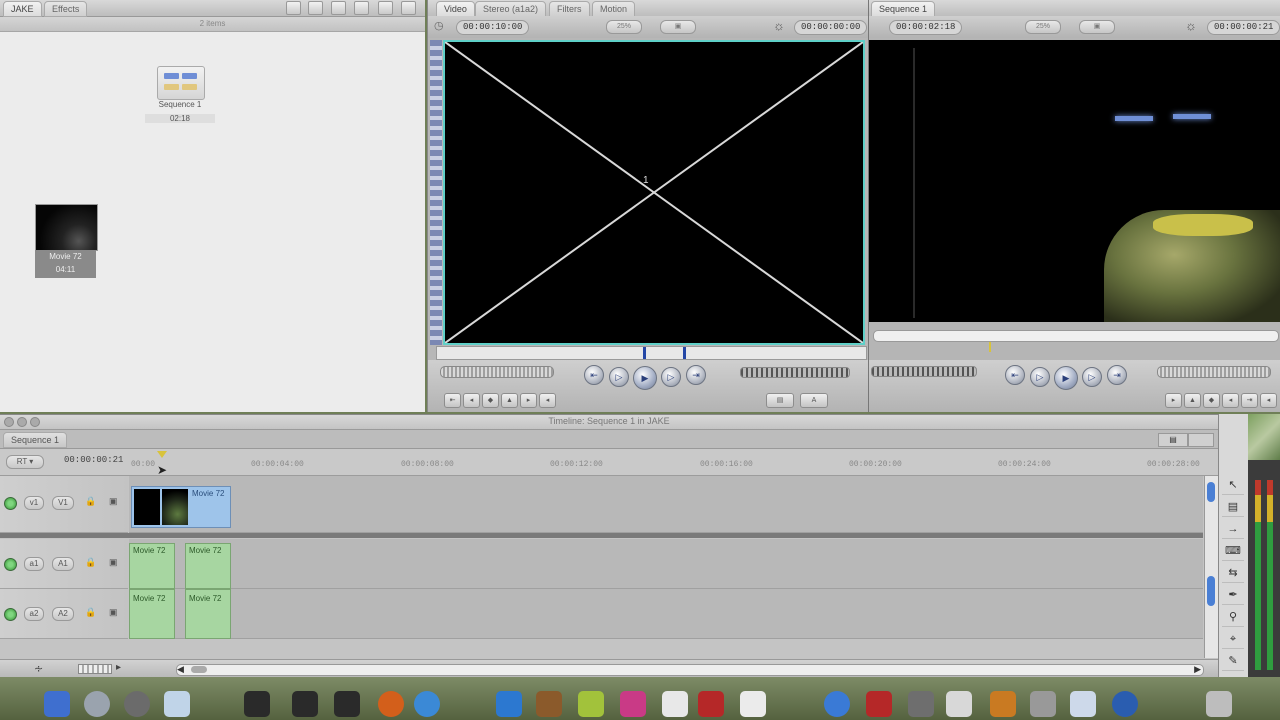  I want to click on calendar-icon, so click(675, 704).